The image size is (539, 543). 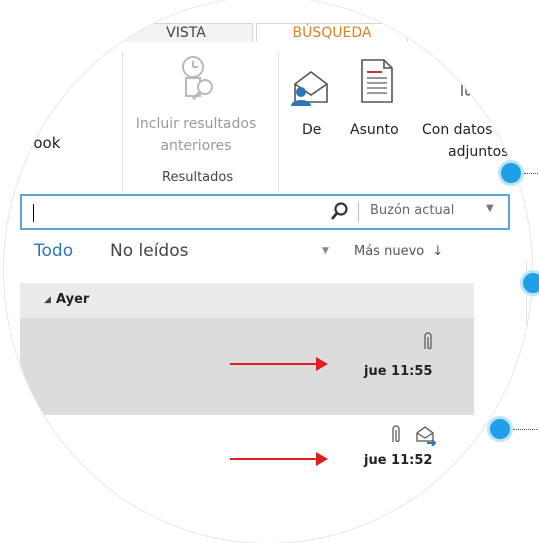 I want to click on collapse-triangle-icon: ◢, so click(x=47, y=300).